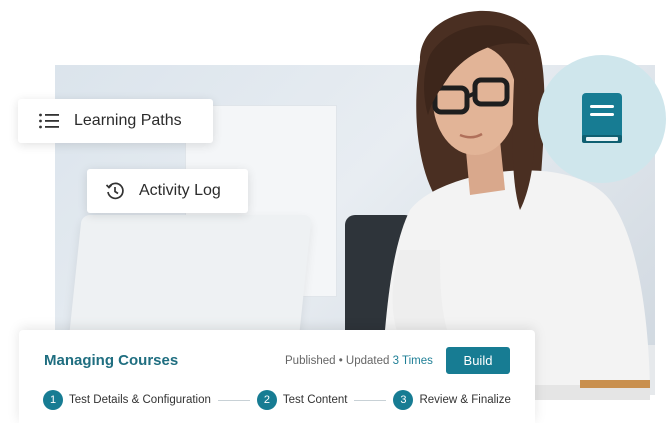 The image size is (670, 423). I want to click on activity-log-label: Activity Log, so click(180, 190).